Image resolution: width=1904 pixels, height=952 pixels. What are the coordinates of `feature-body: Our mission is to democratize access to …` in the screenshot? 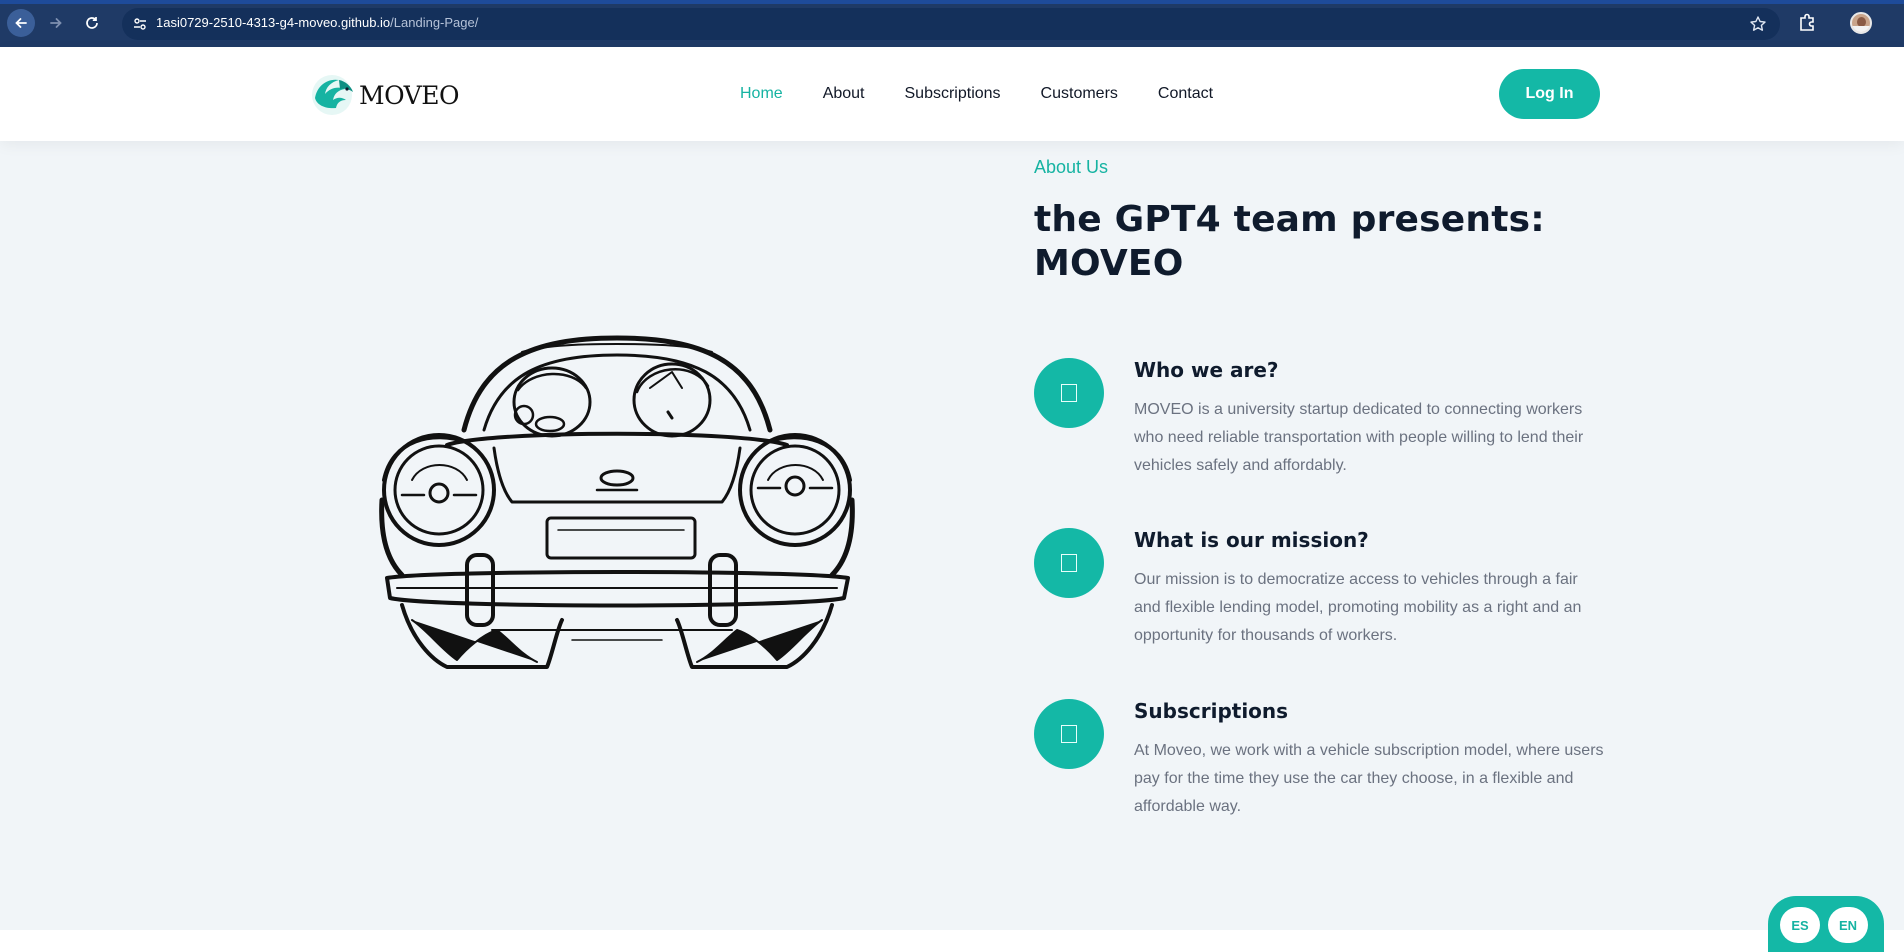 It's located at (1358, 607).